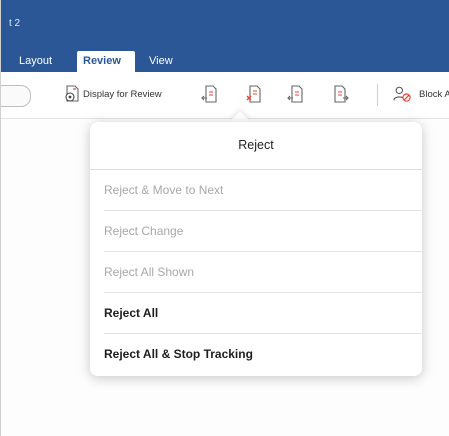  Describe the element at coordinates (225, 95) in the screenshot. I see `review-toolbar: Display for Review Block A` at that location.